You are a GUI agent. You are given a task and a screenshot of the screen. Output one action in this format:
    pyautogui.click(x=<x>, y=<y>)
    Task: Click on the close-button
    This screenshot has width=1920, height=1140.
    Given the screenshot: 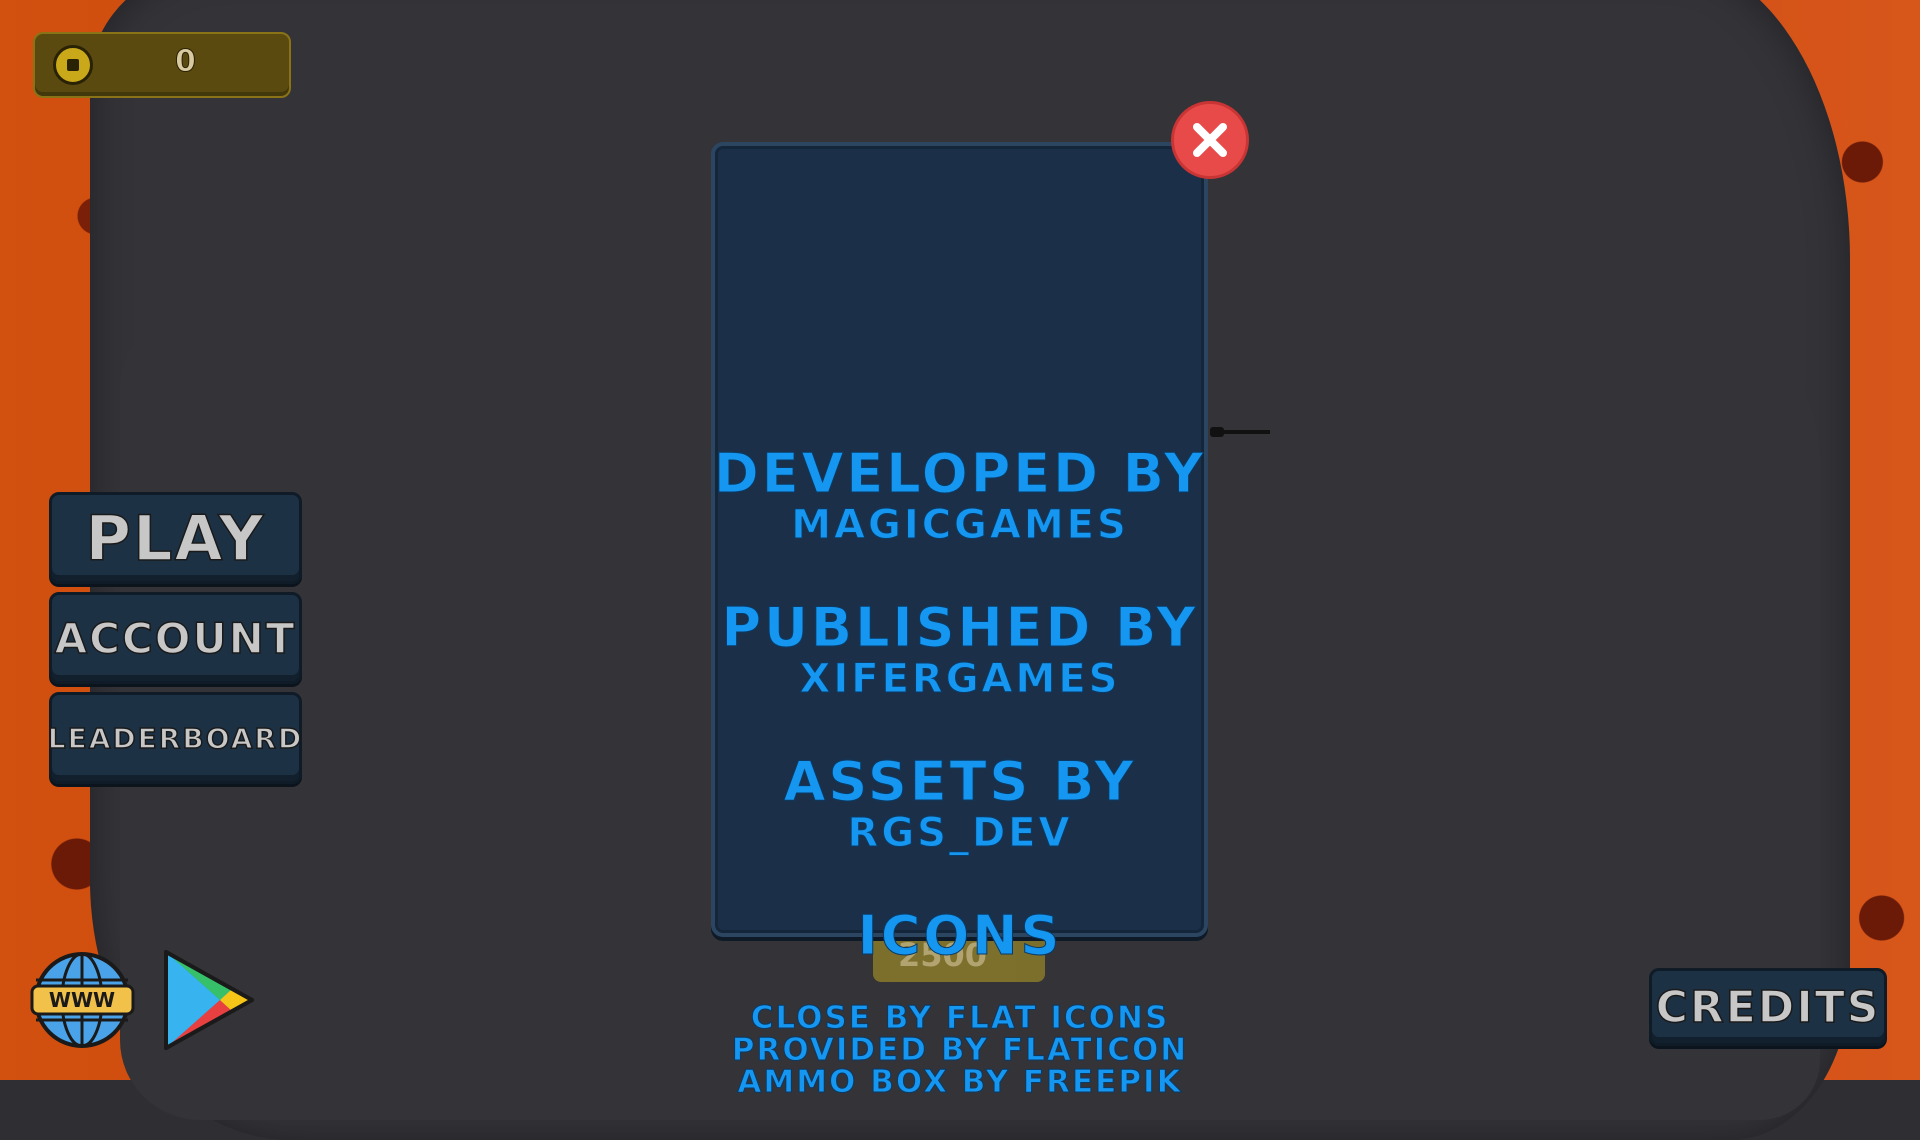 What is the action you would take?
    pyautogui.click(x=1210, y=140)
    